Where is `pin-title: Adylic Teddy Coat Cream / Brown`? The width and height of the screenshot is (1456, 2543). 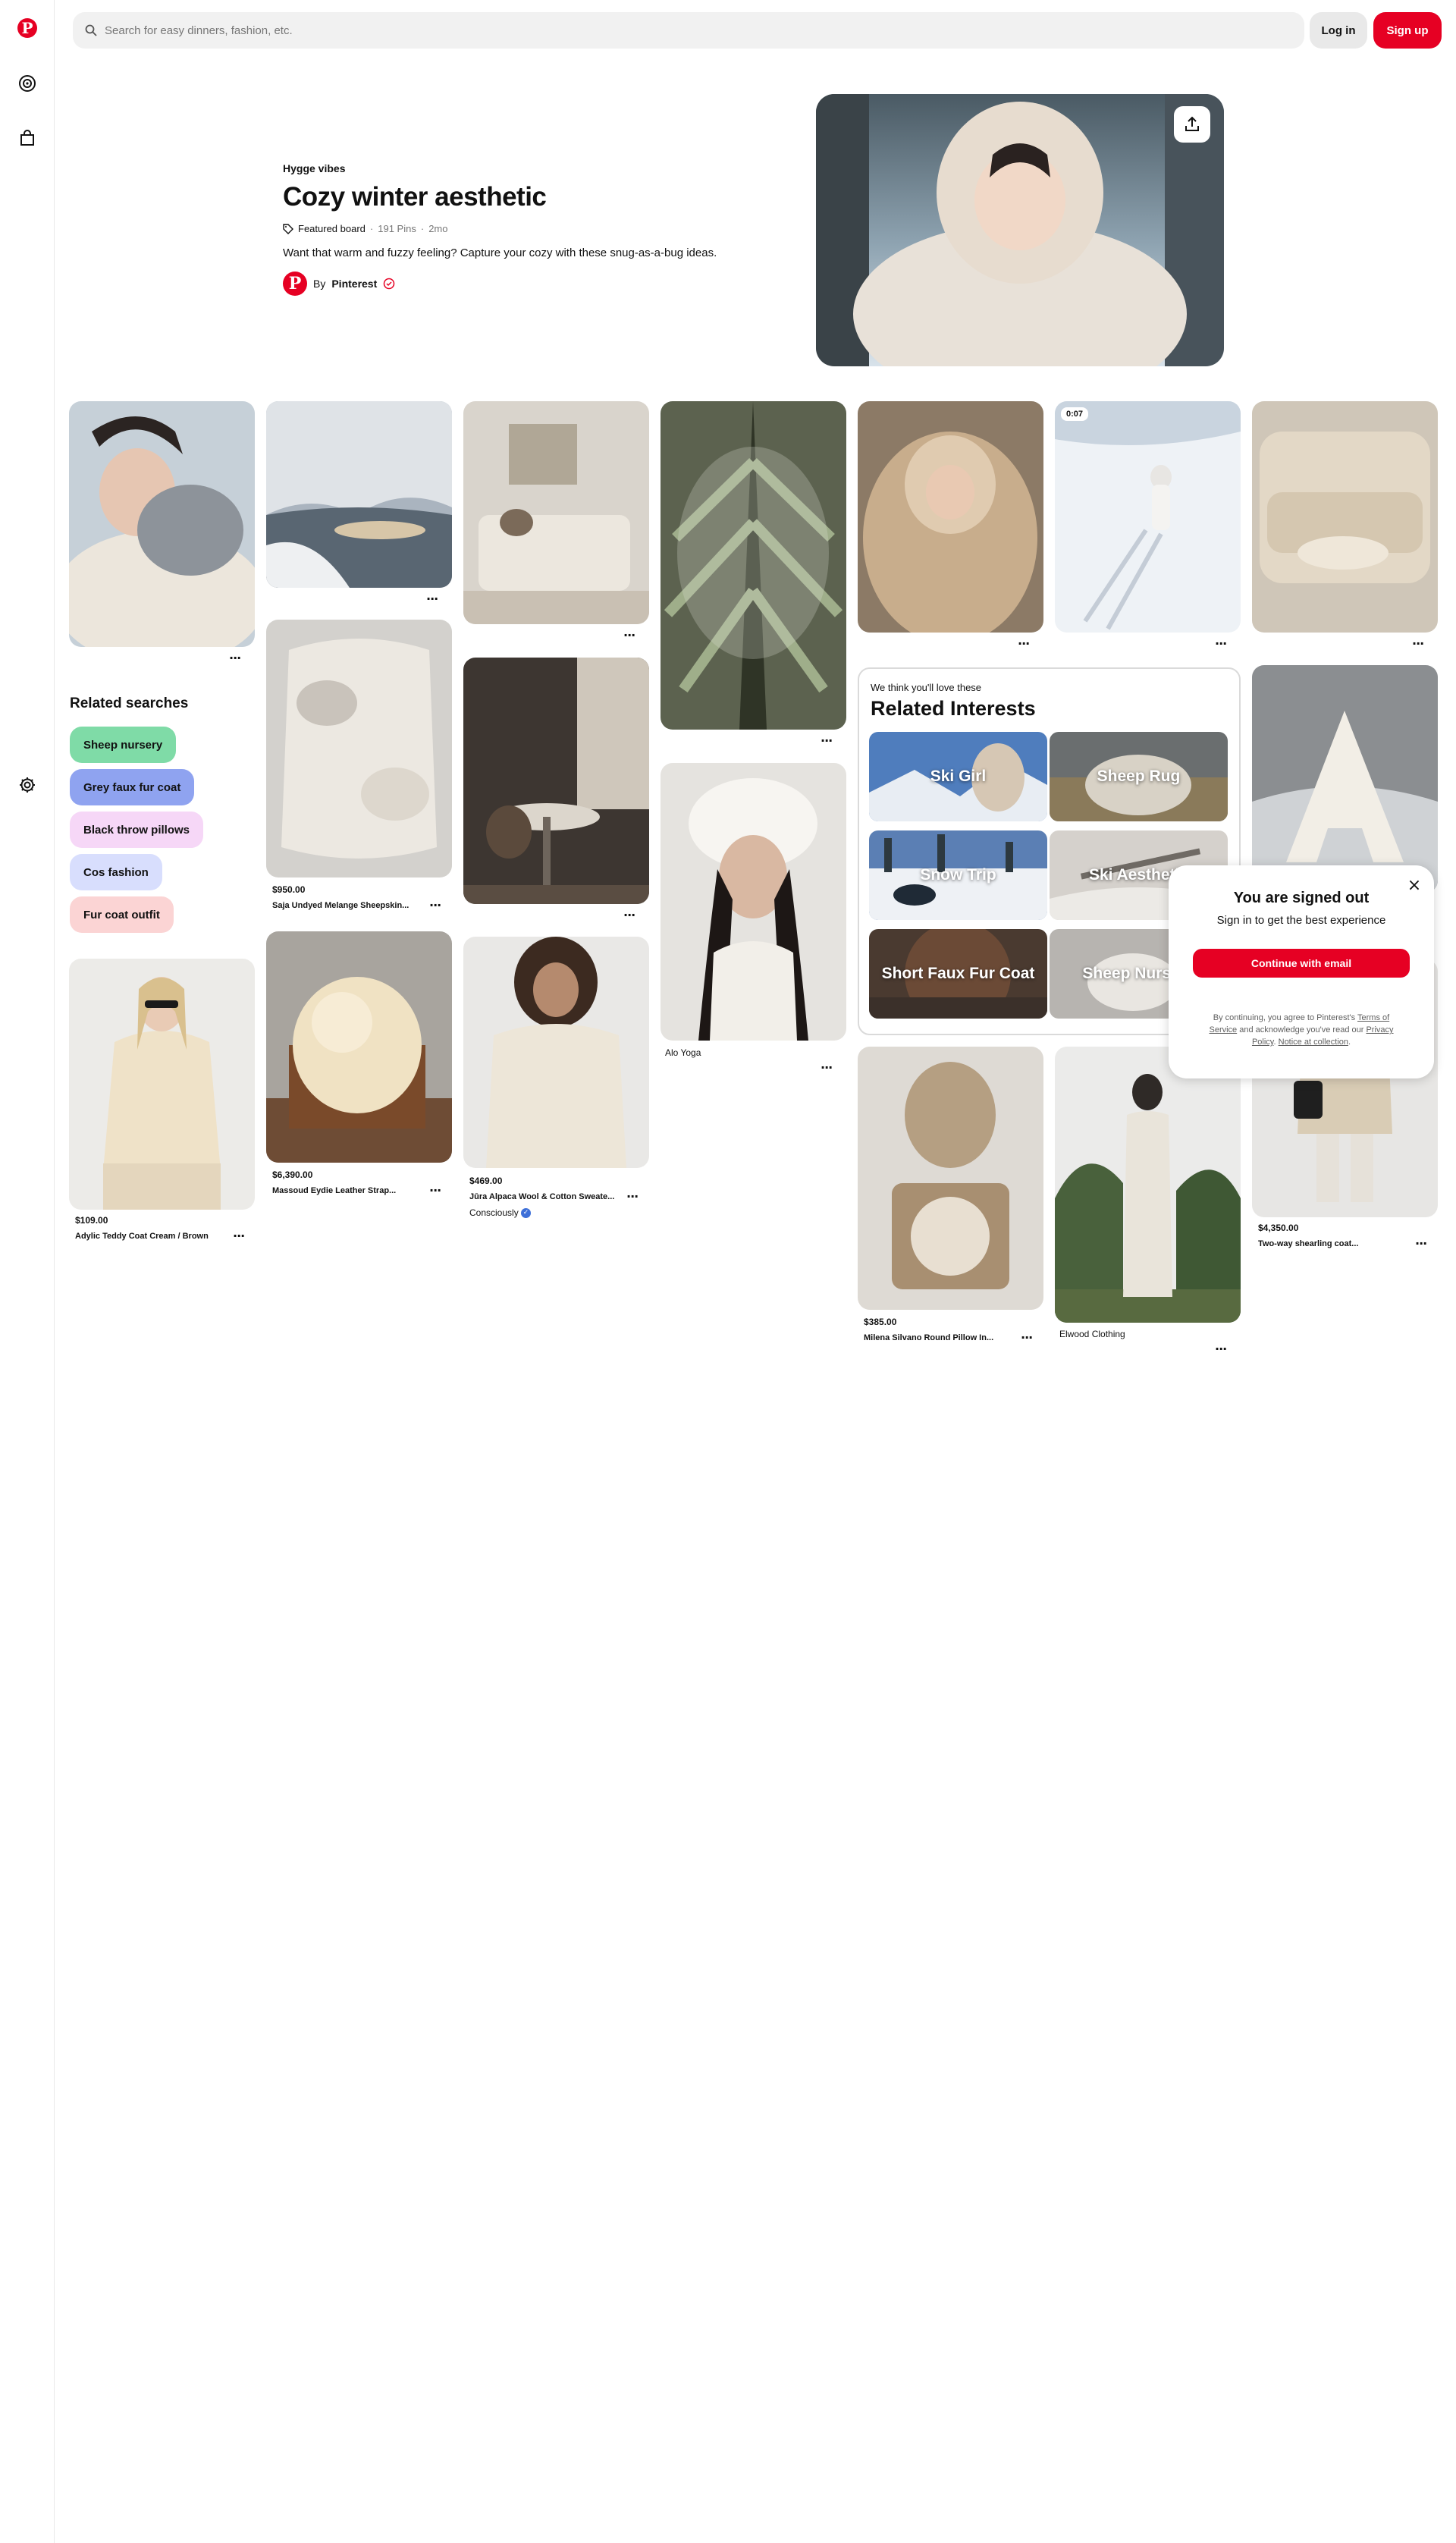
pin-title: Adylic Teddy Coat Cream / Brown is located at coordinates (142, 1236).